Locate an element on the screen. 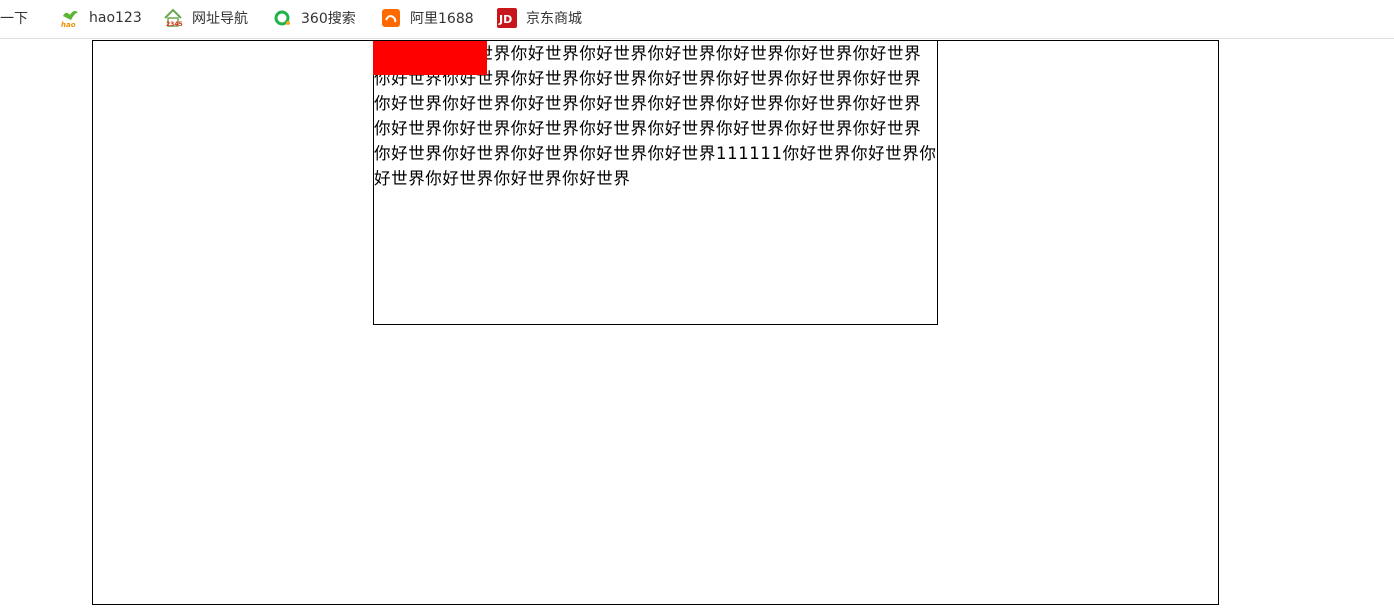 Image resolution: width=1394 pixels, height=609 pixels. bookmark-label: hao123 is located at coordinates (115, 18).